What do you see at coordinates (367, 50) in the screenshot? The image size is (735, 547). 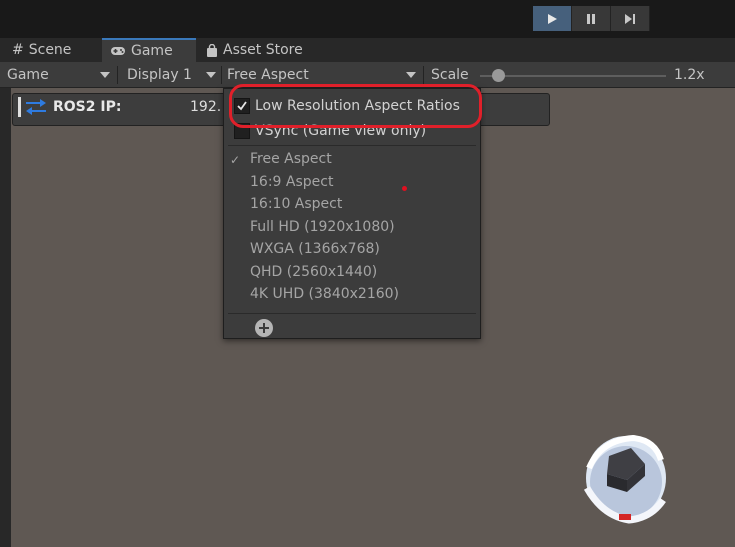 I see `tab-bar: # Scene Game Asset Store` at bounding box center [367, 50].